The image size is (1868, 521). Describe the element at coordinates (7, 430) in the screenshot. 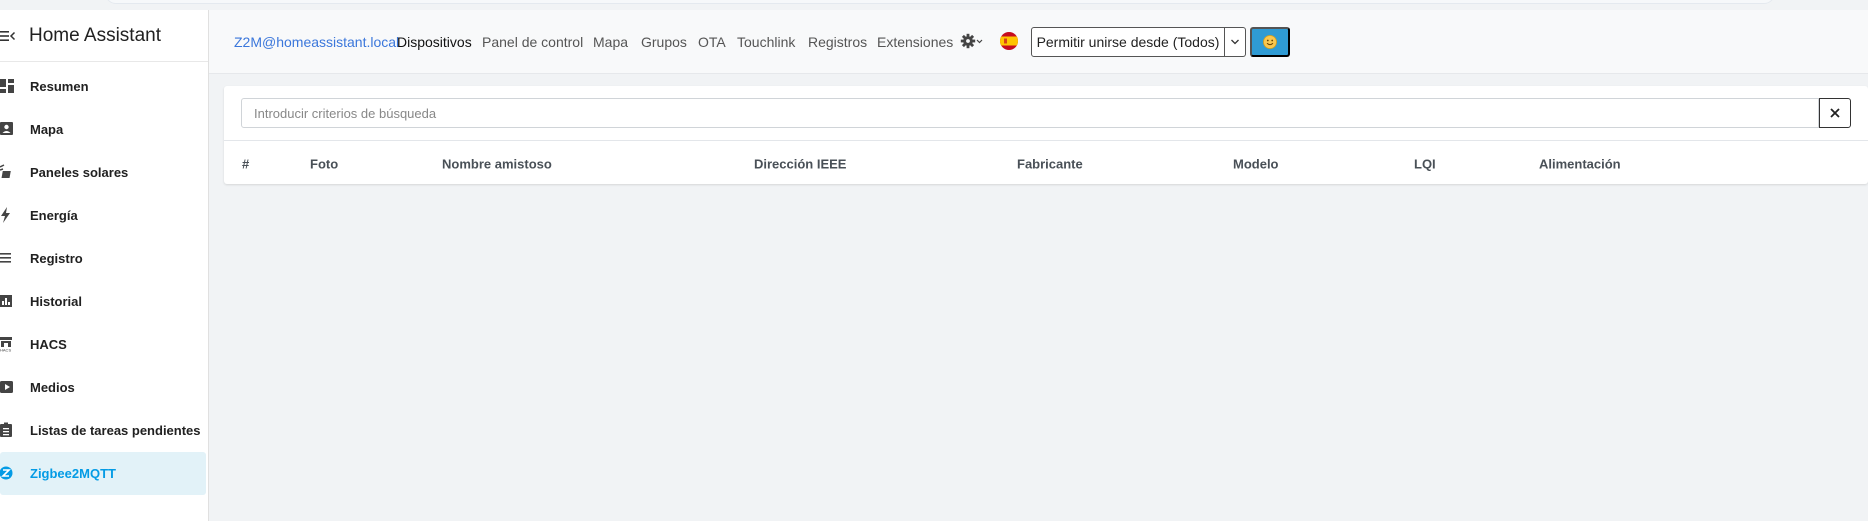

I see `clipboard-list-icon` at that location.